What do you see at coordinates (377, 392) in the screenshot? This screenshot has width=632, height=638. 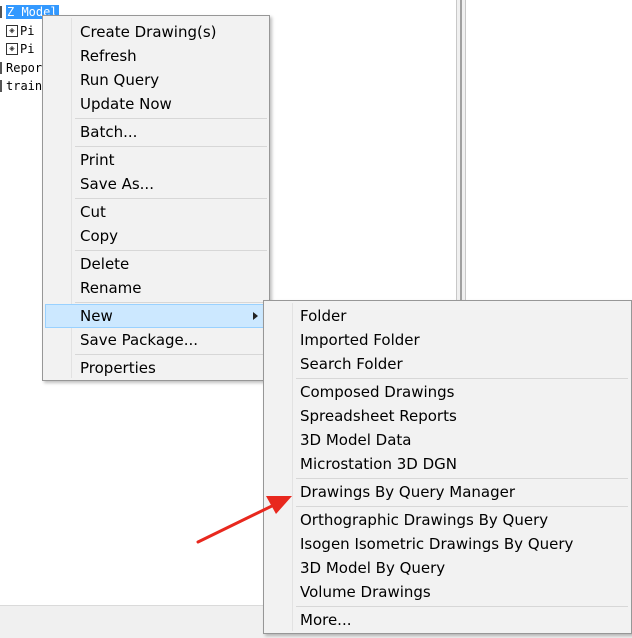 I see `menu-item-label: Composed Drawings` at bounding box center [377, 392].